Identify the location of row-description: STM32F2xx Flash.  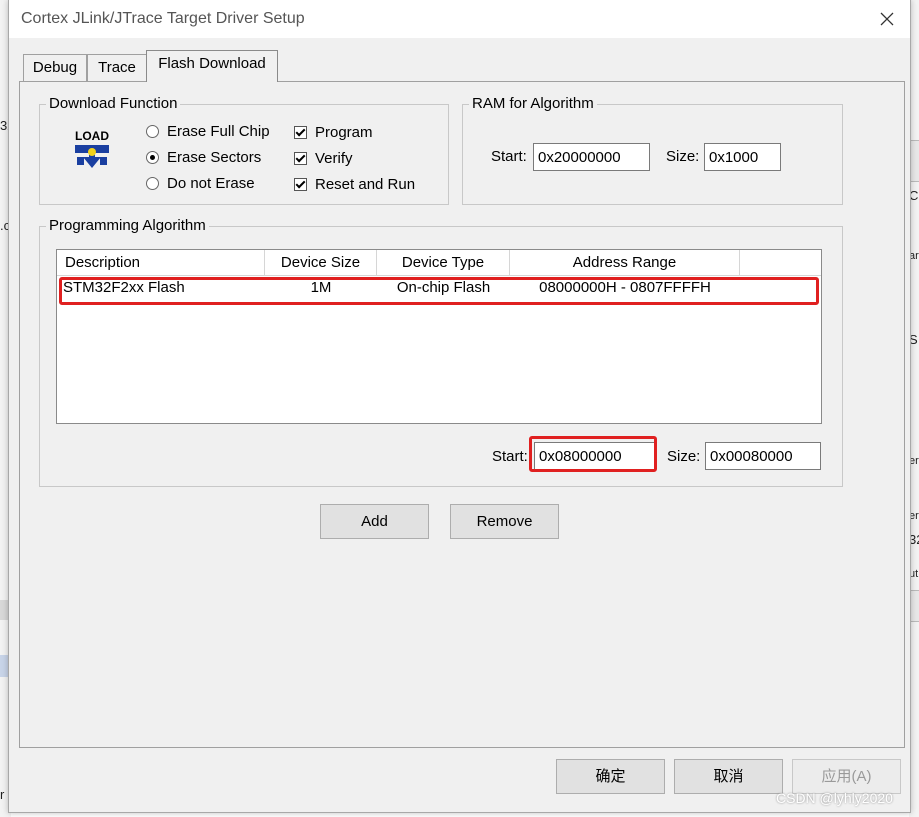
(124, 287).